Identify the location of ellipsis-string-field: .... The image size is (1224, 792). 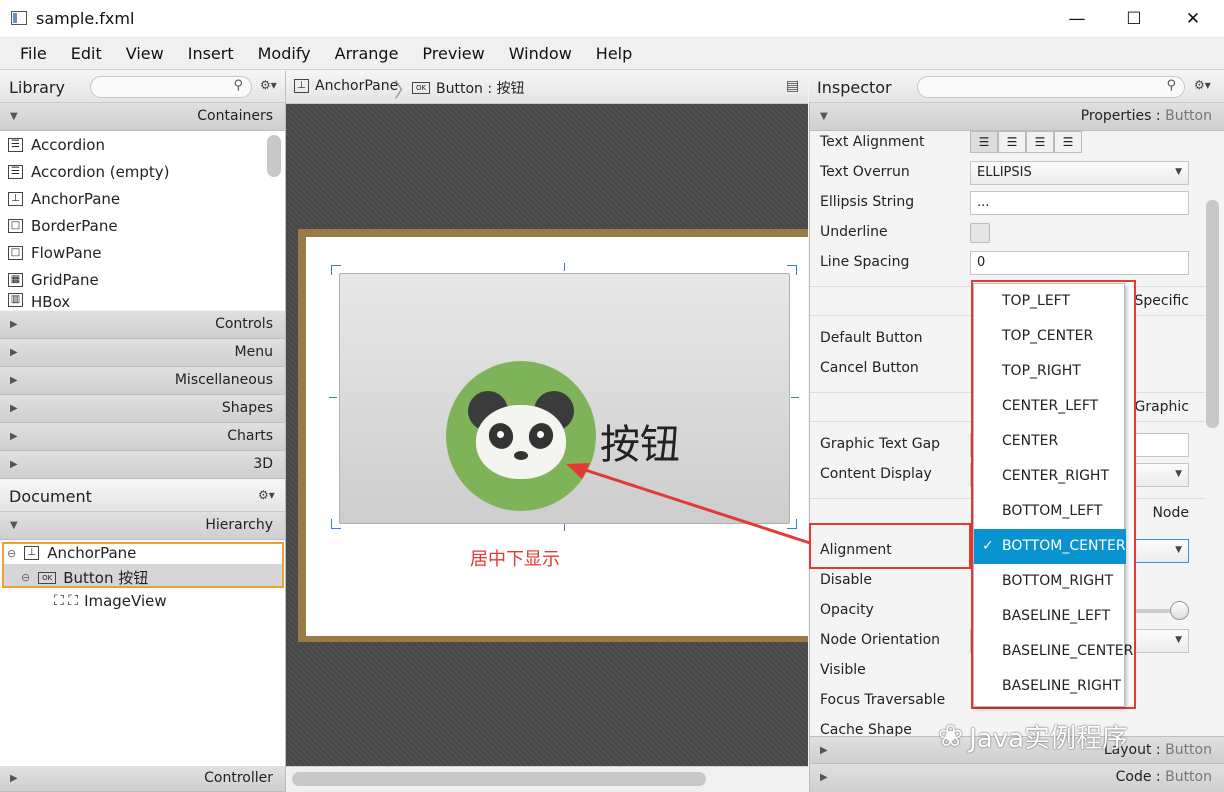
(1079, 203).